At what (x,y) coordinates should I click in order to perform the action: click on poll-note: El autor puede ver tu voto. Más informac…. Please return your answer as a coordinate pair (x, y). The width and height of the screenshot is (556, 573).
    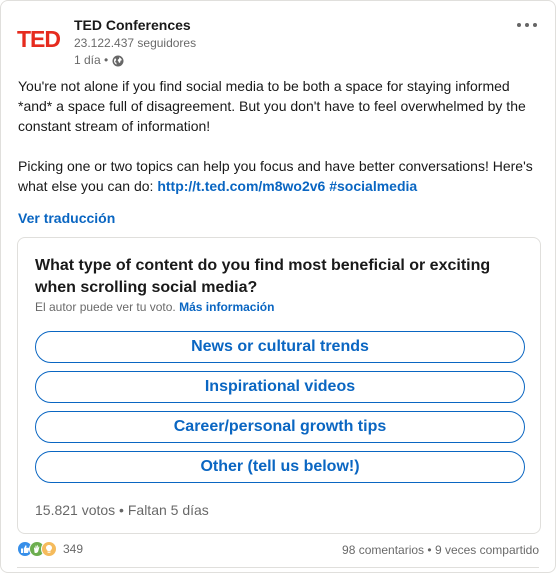
    Looking at the image, I should click on (154, 307).